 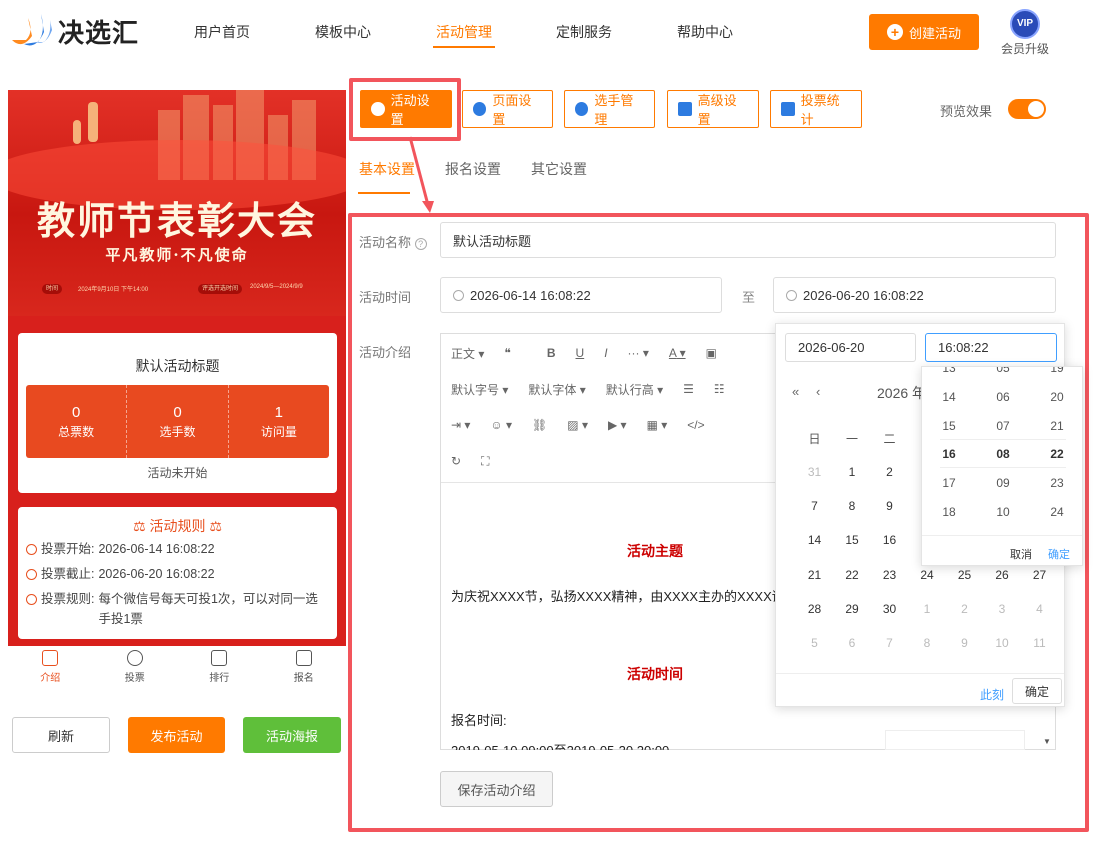 I want to click on preview-toggle, so click(x=1027, y=109).